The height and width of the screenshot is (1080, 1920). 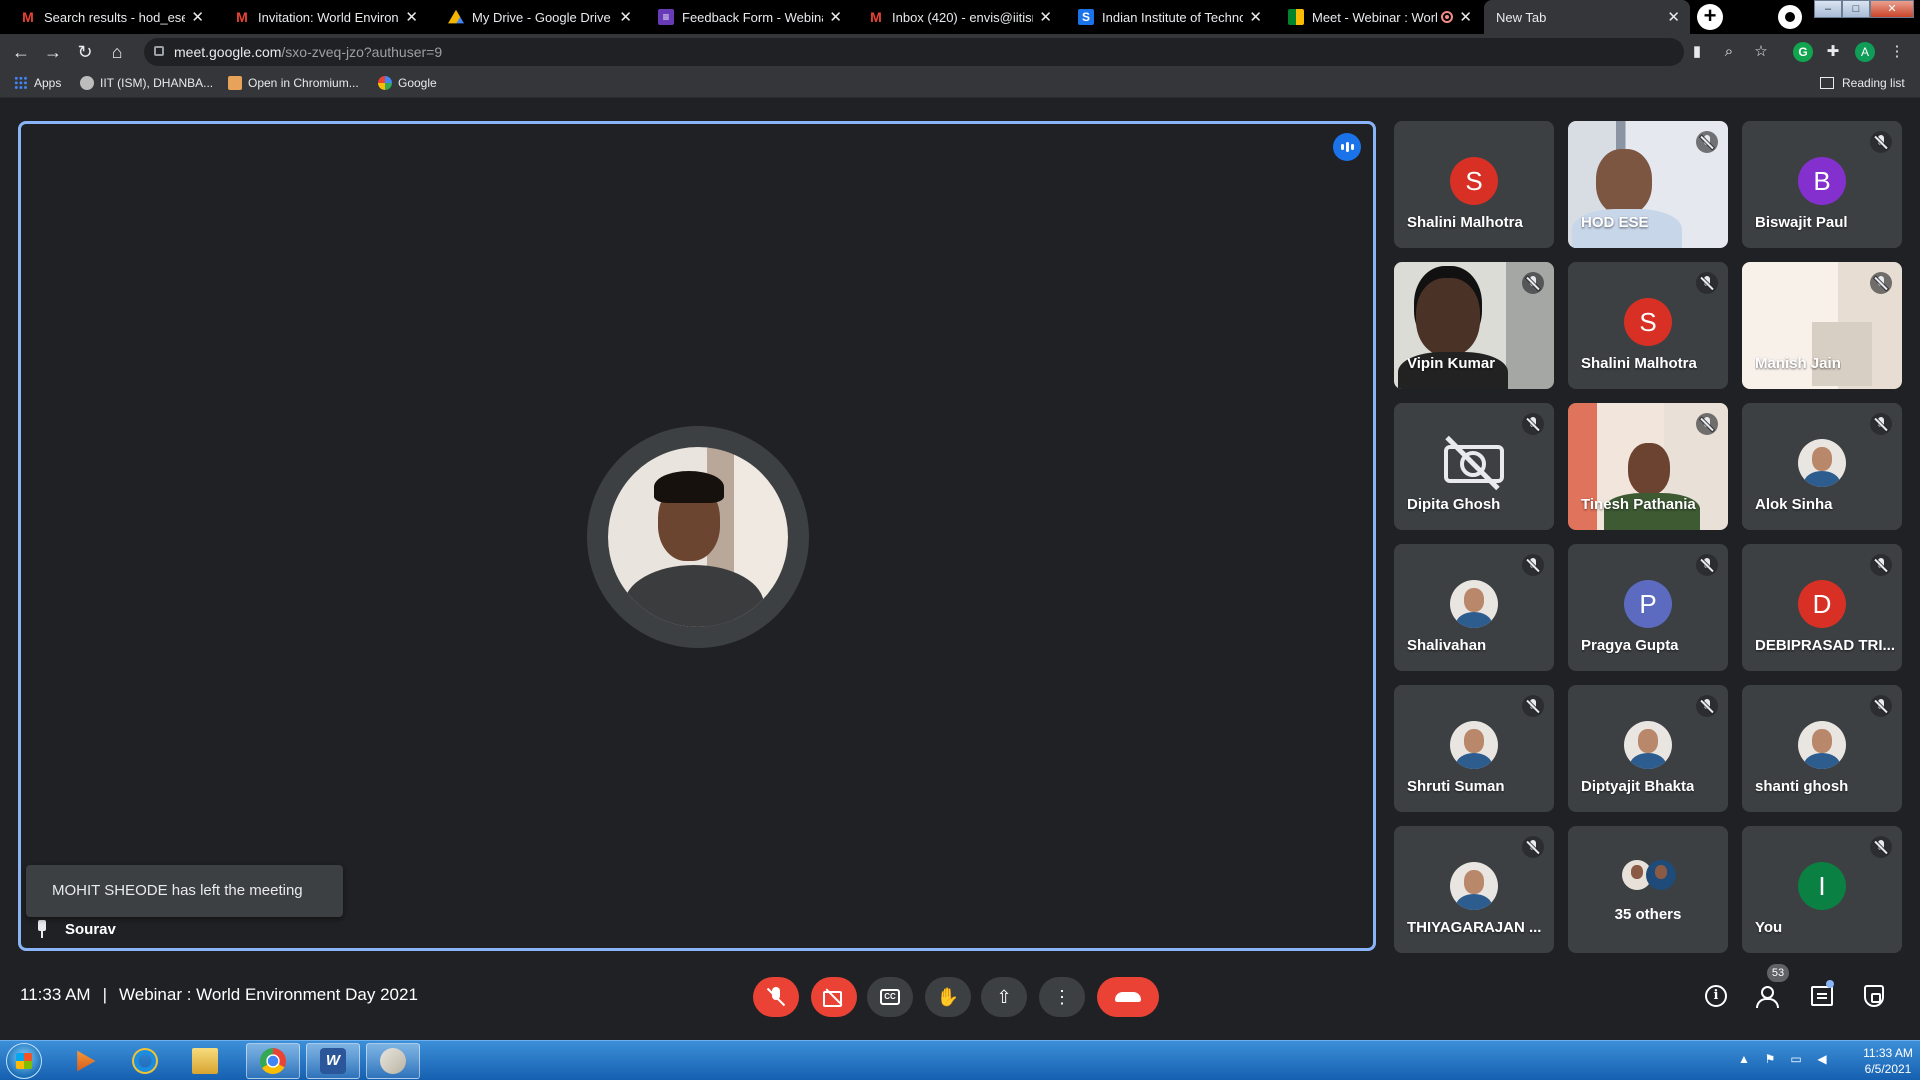 What do you see at coordinates (273, 1061) in the screenshot?
I see `taskbar-chrome` at bounding box center [273, 1061].